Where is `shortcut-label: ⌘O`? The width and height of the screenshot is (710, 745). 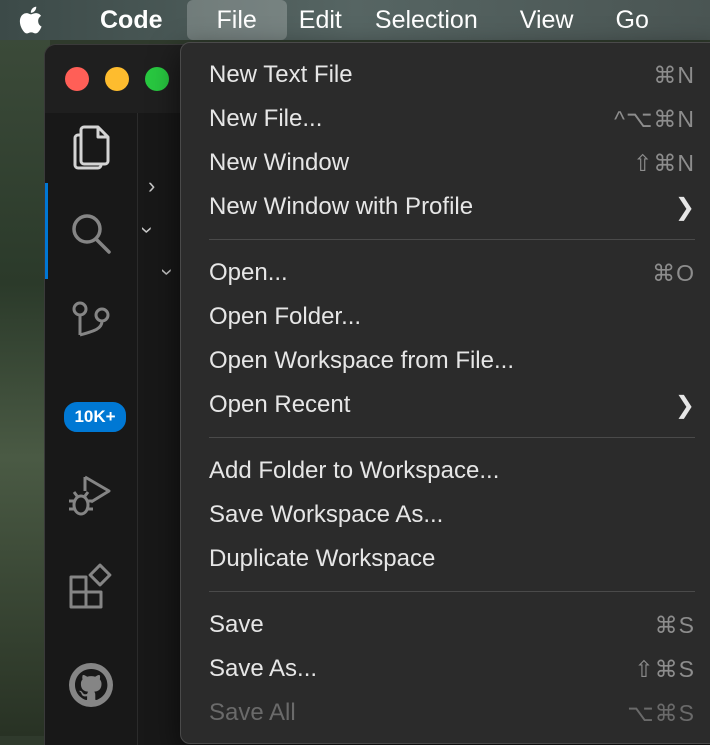
shortcut-label: ⌘O is located at coordinates (673, 272).